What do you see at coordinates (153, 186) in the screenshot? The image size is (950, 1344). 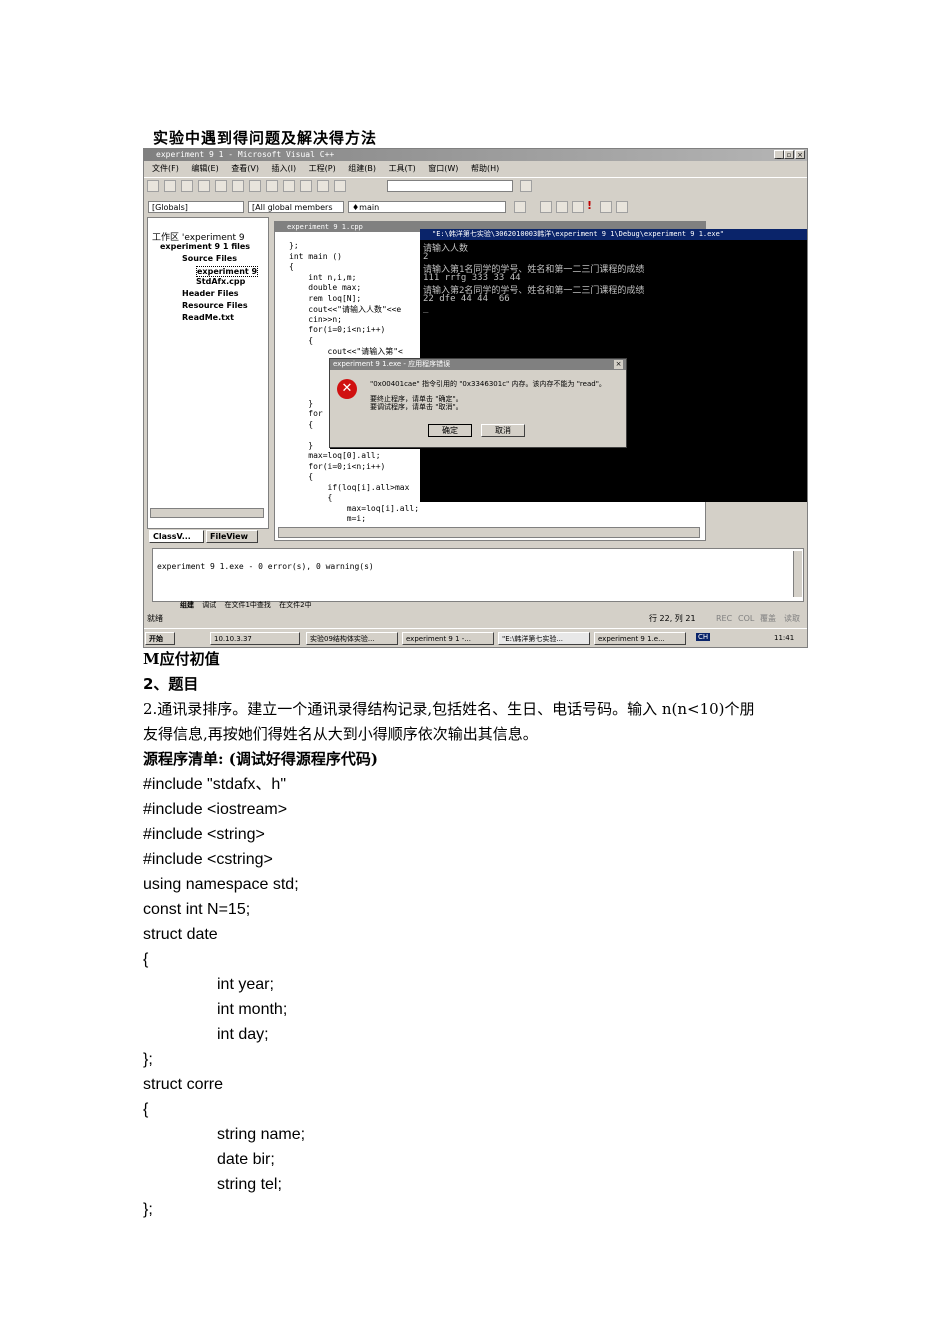 I see `new-file-icon` at bounding box center [153, 186].